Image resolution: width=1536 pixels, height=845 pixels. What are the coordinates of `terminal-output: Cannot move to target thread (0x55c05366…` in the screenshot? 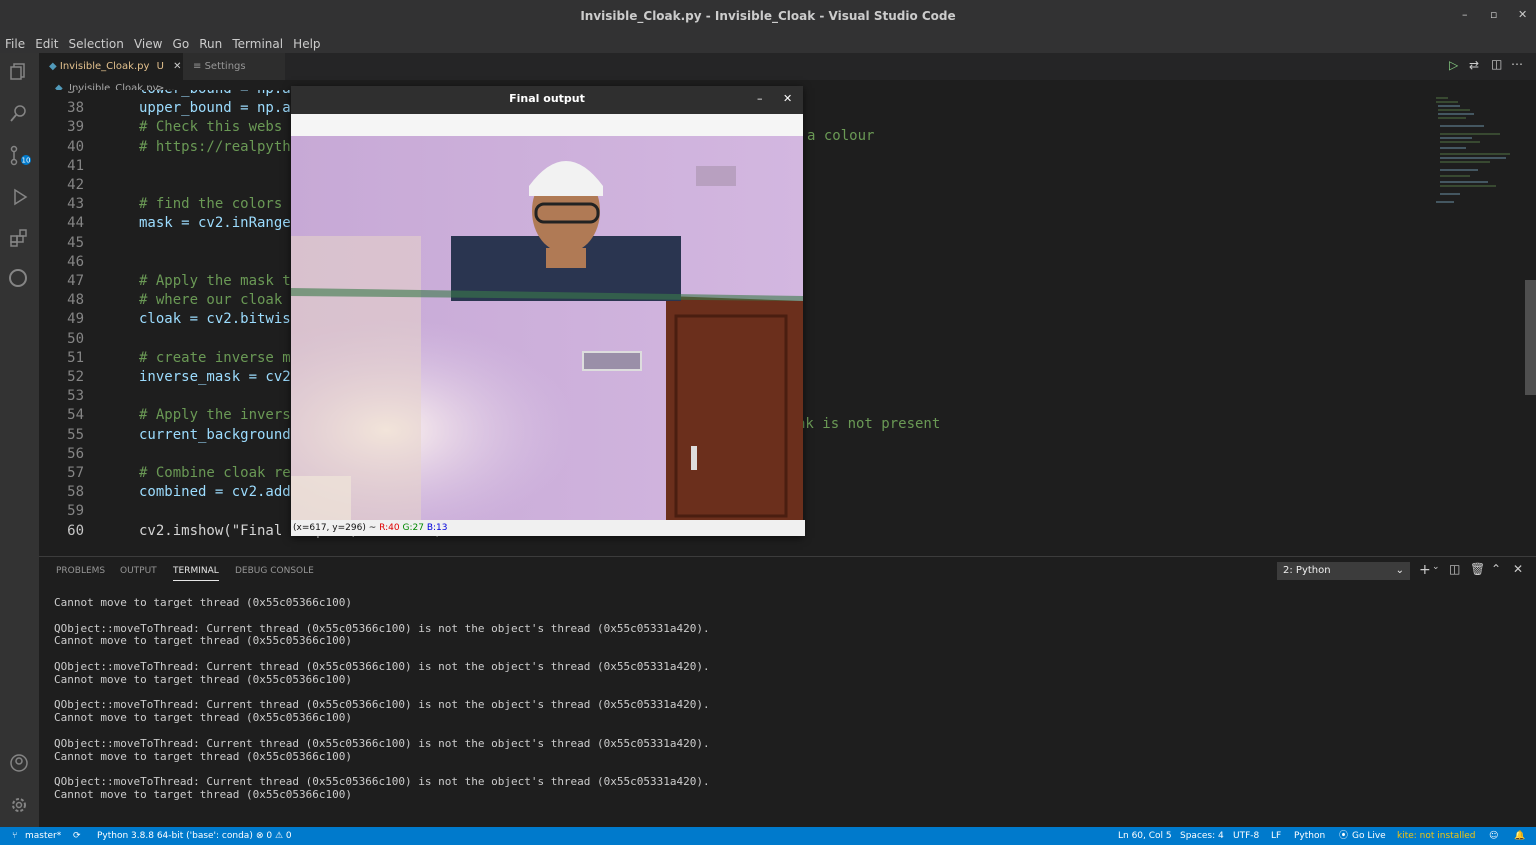 It's located at (382, 699).